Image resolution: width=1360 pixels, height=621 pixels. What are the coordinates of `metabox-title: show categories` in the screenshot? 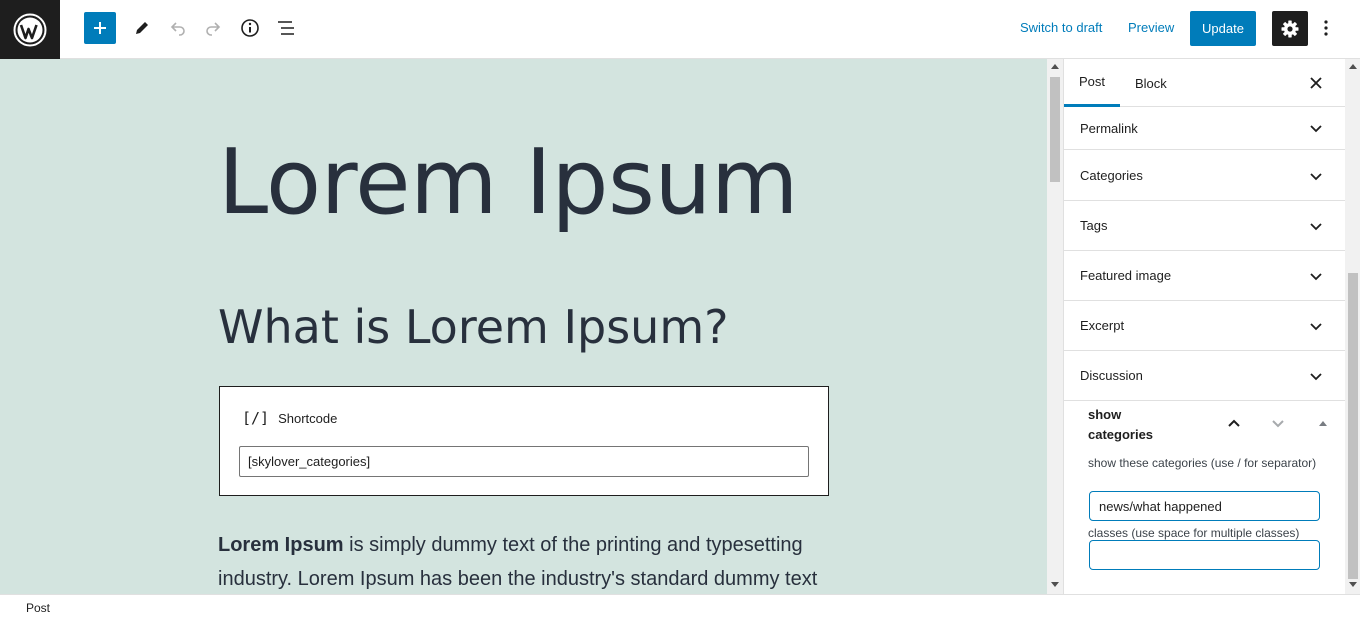 It's located at (1121, 424).